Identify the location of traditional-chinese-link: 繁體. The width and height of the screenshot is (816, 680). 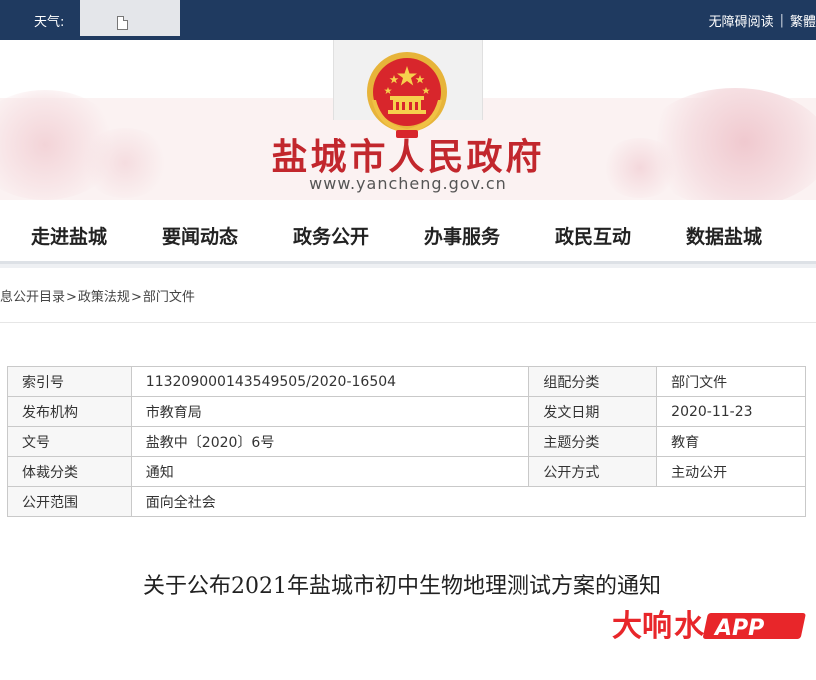
(803, 20).